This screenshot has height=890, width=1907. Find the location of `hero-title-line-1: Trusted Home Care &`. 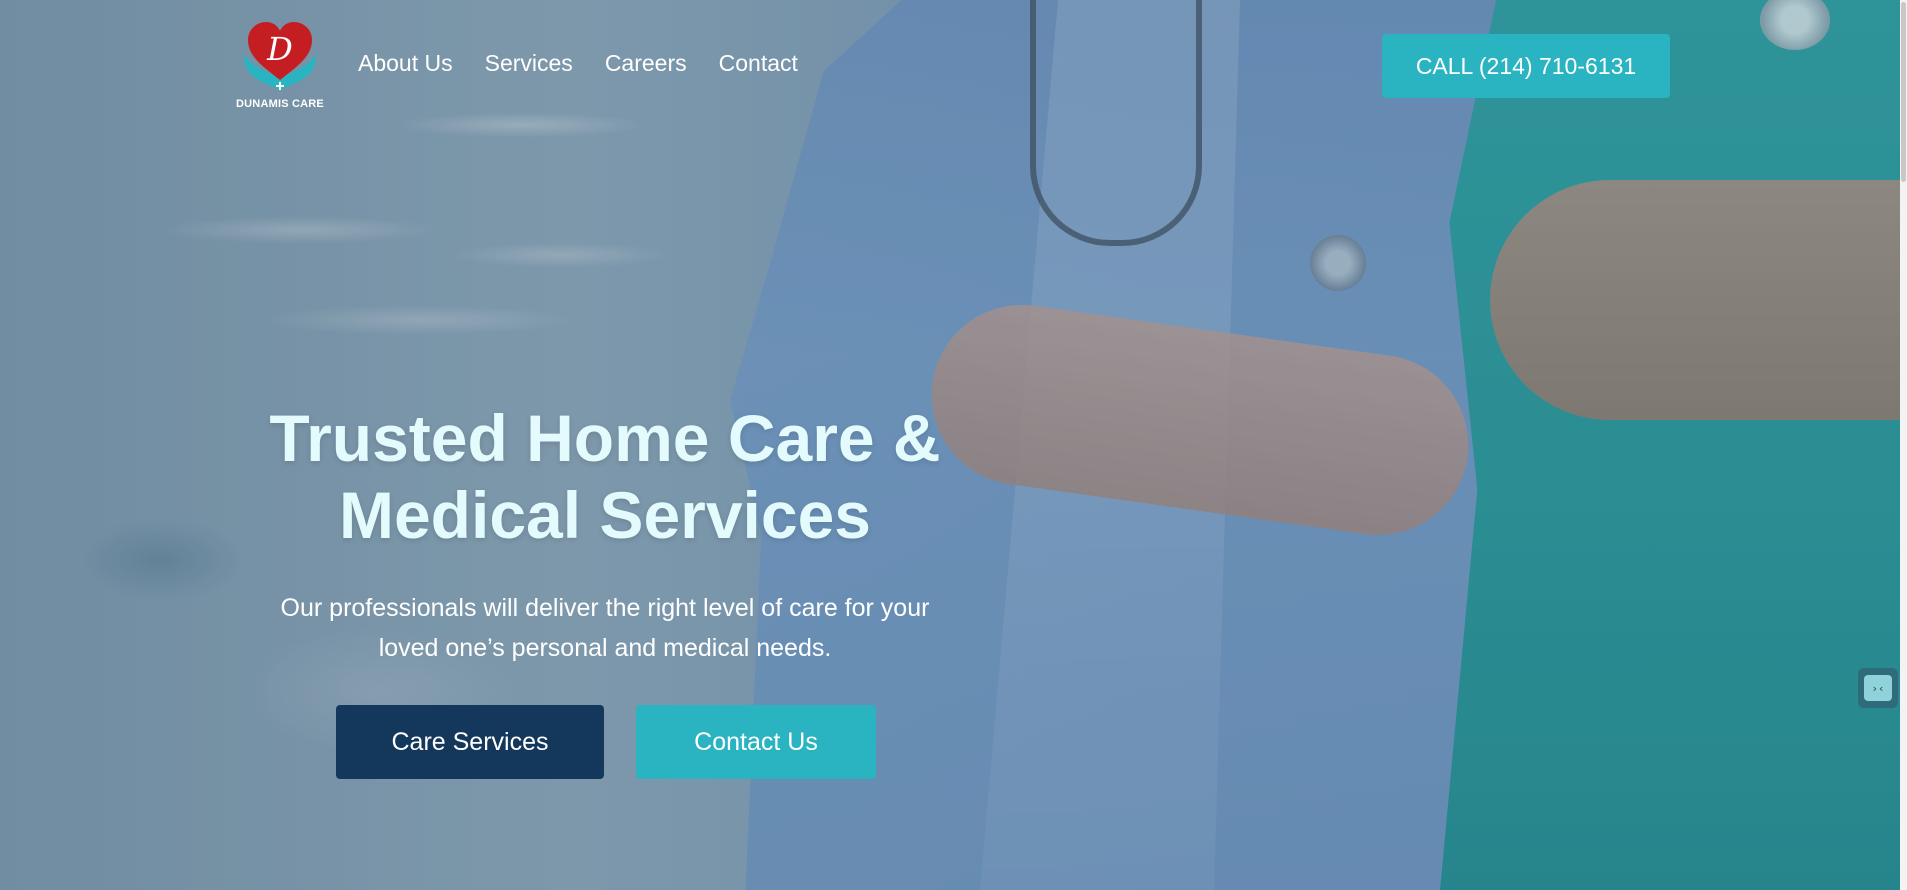

hero-title-line-1: Trusted Home Care & is located at coordinates (605, 438).